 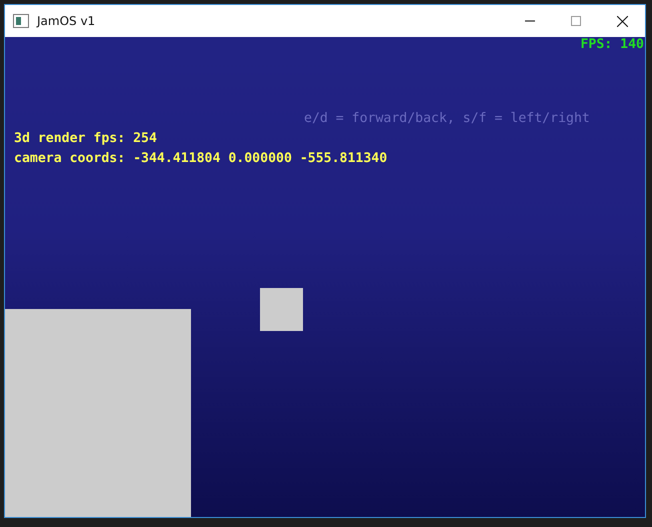 I want to click on close-icon, so click(x=622, y=21).